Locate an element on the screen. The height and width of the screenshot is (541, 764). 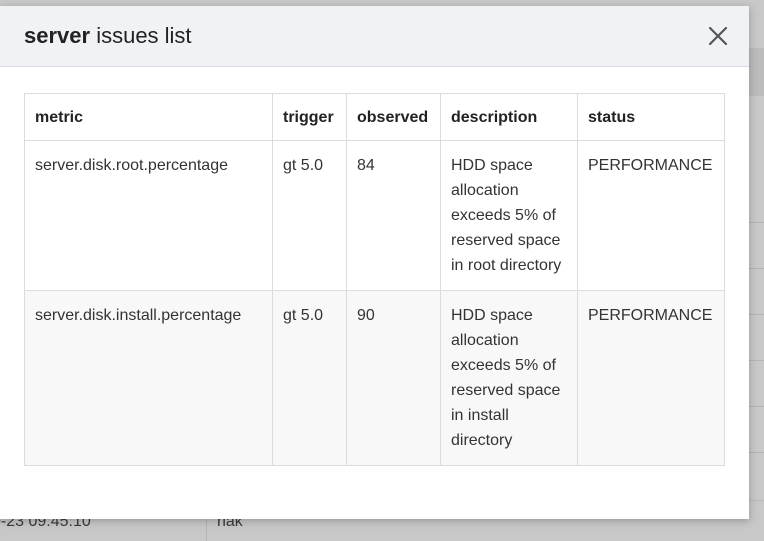
modal-title: server issues list is located at coordinates (108, 36).